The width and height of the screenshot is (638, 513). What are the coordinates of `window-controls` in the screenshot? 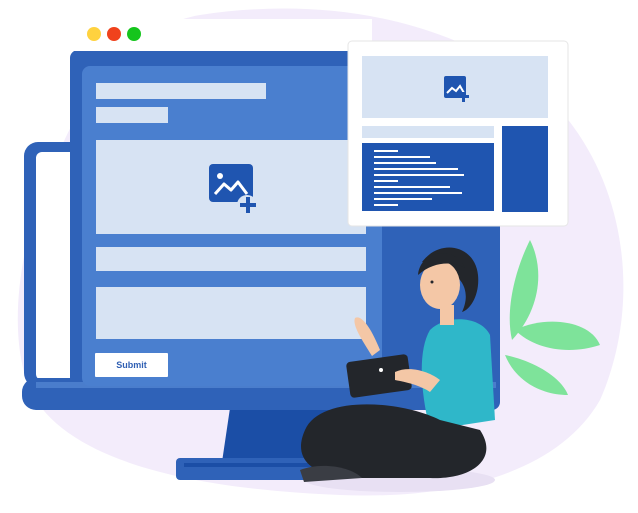 It's located at (114, 34).